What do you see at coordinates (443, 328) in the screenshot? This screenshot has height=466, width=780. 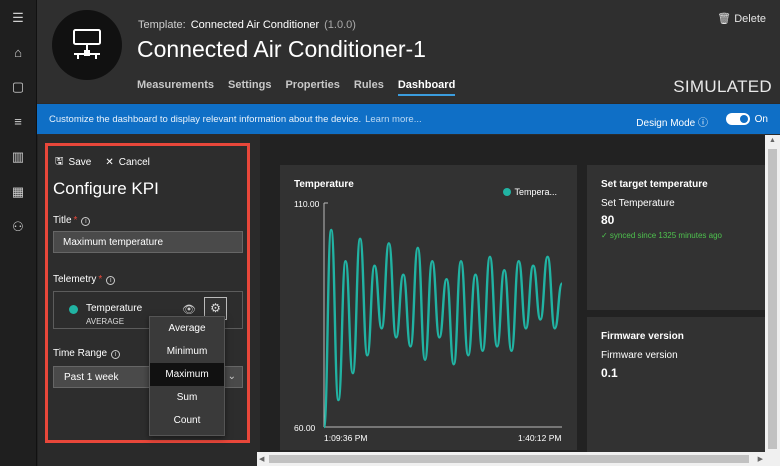 I see `temperature-series-line` at bounding box center [443, 328].